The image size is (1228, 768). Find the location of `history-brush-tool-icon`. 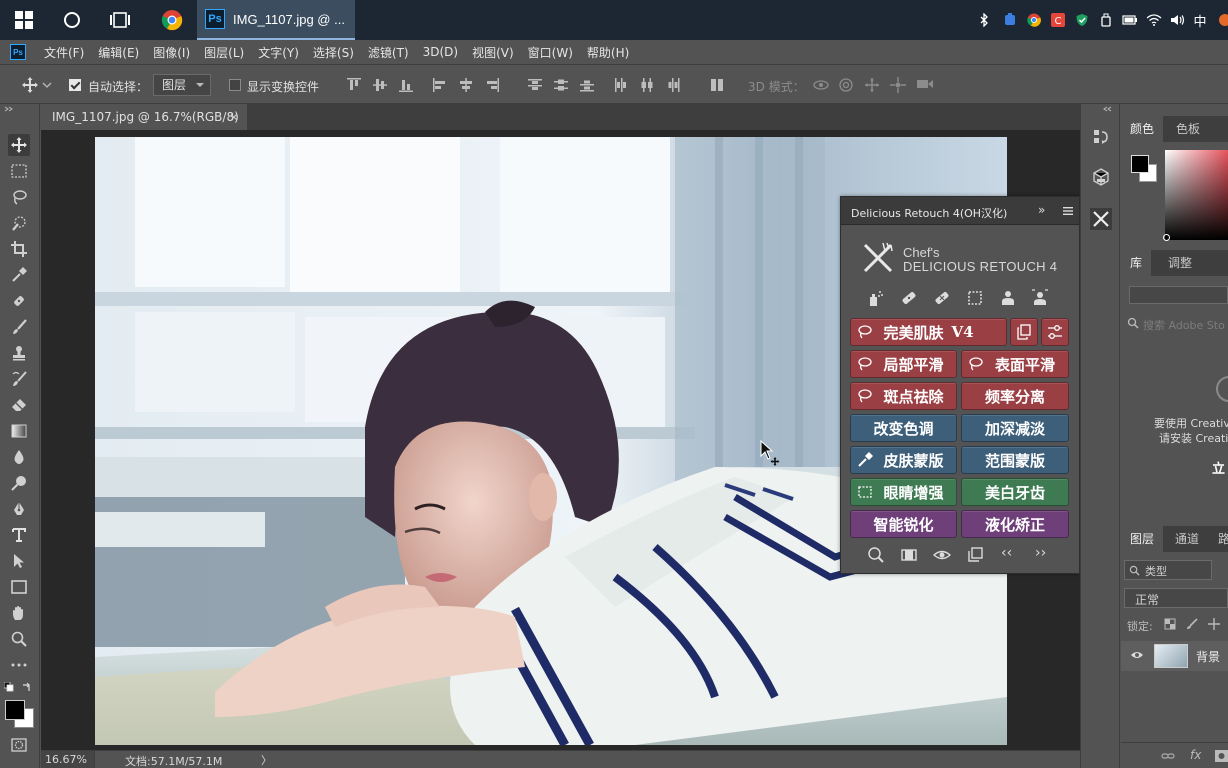

history-brush-tool-icon is located at coordinates (19, 379).